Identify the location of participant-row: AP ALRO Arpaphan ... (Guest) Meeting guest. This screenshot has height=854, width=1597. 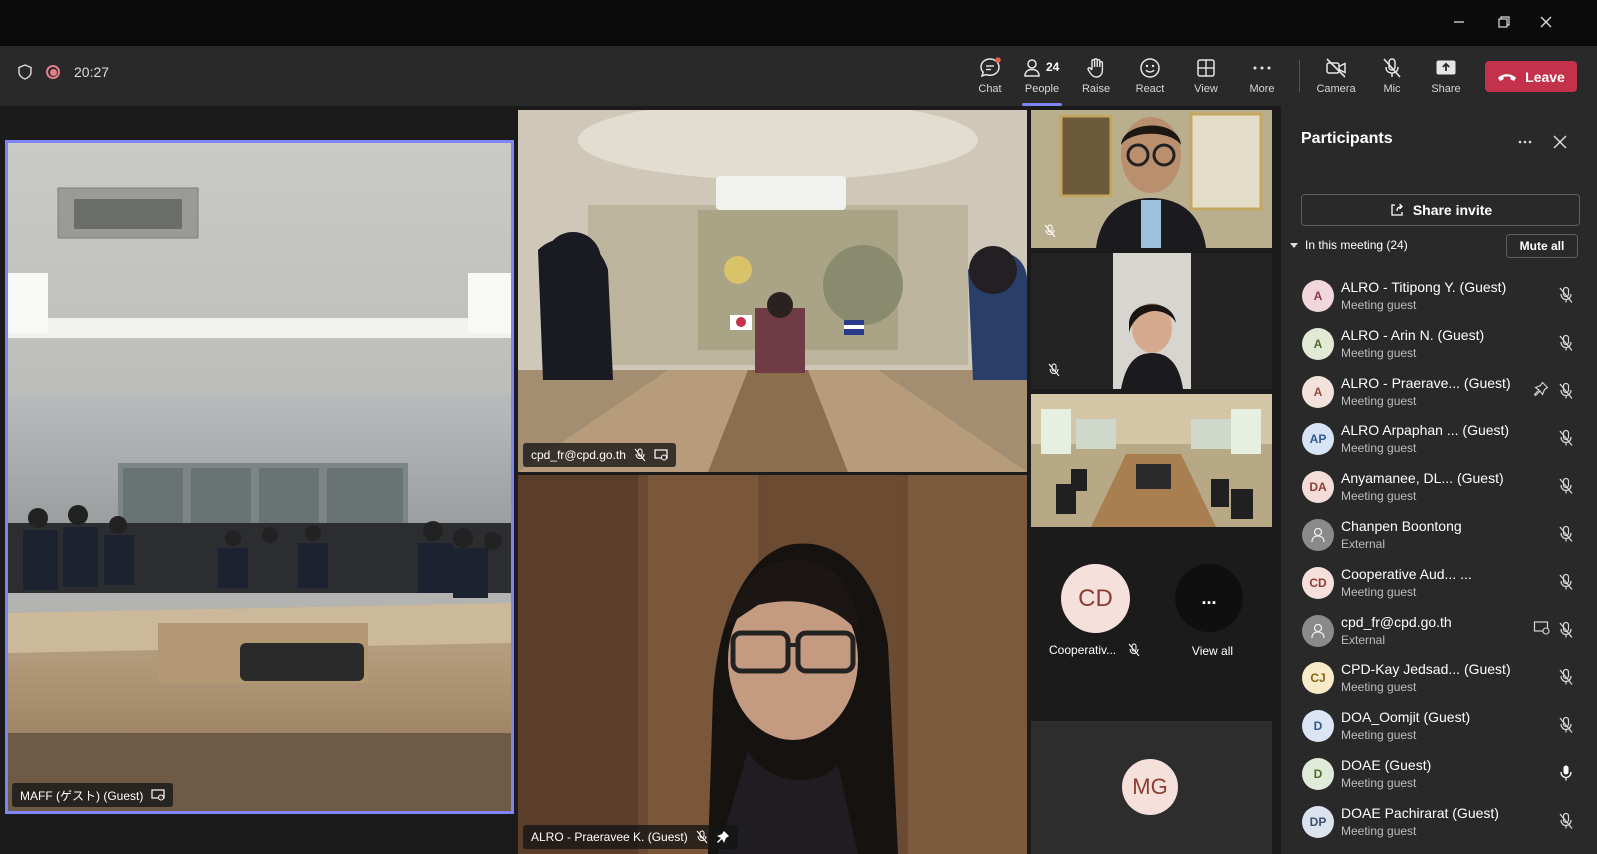
(1439, 439).